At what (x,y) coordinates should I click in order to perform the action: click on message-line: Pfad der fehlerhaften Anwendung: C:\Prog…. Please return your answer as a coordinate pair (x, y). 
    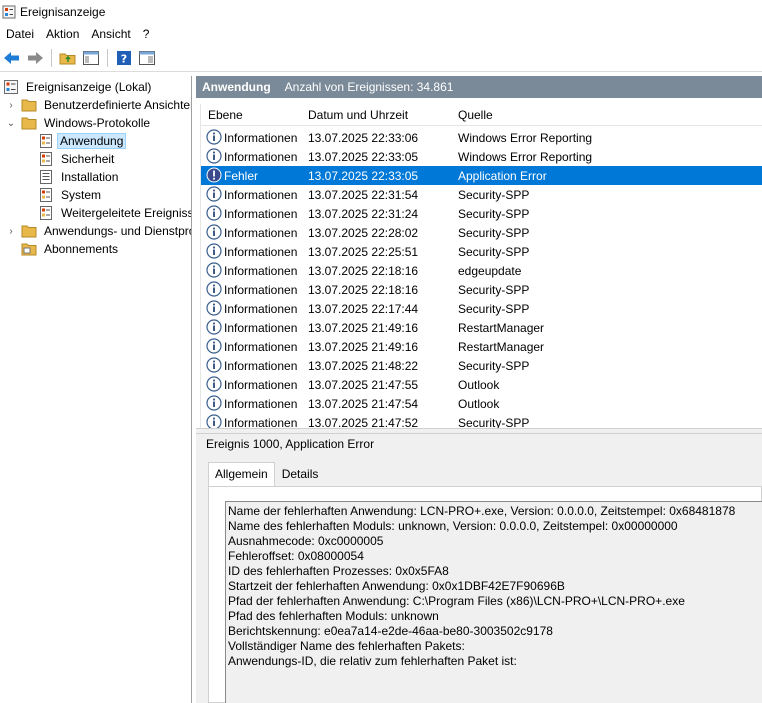
    Looking at the image, I should click on (456, 601).